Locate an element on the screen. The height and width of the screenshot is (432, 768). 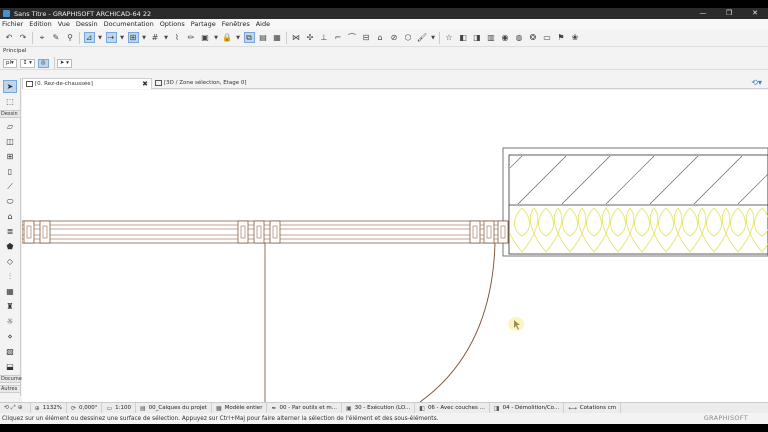
zone-tool-icon: ▧ is located at coordinates (10, 351).